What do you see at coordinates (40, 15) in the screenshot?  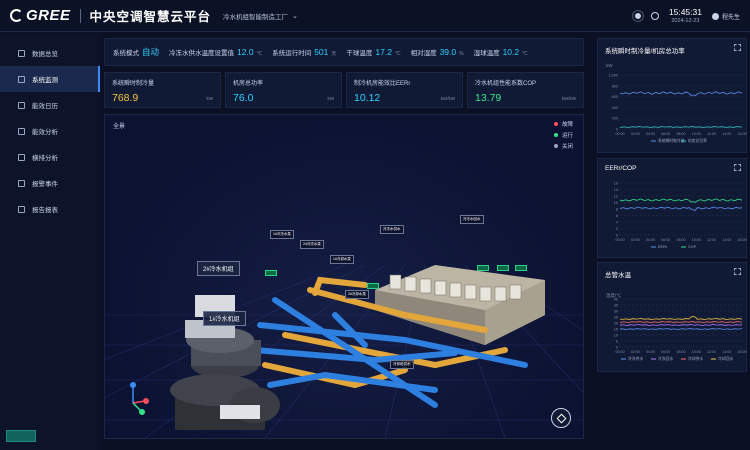 I see `gree-logo: GREE` at bounding box center [40, 15].